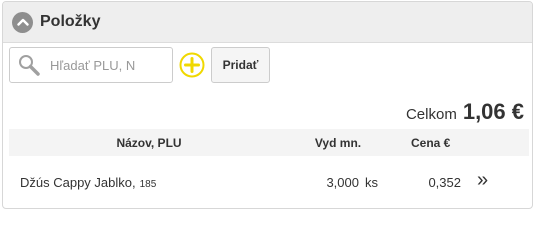  Describe the element at coordinates (29, 65) in the screenshot. I see `search-icon` at that location.